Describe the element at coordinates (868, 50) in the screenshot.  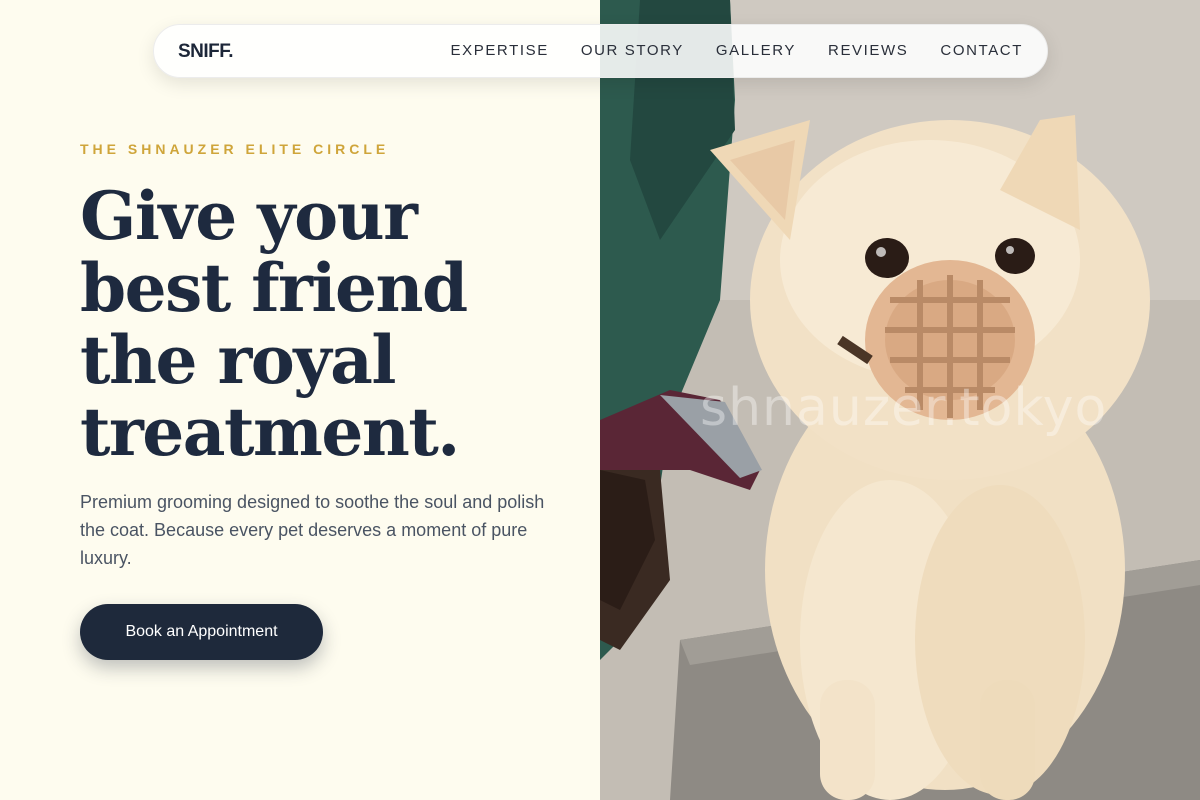
I see `nav-link-reviews: REVIEWS` at that location.